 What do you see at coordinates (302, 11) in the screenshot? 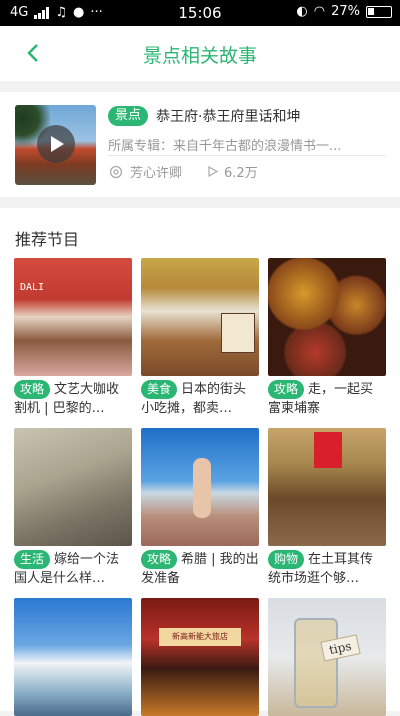
I see `lock-rotation-icon: ◐` at bounding box center [302, 11].